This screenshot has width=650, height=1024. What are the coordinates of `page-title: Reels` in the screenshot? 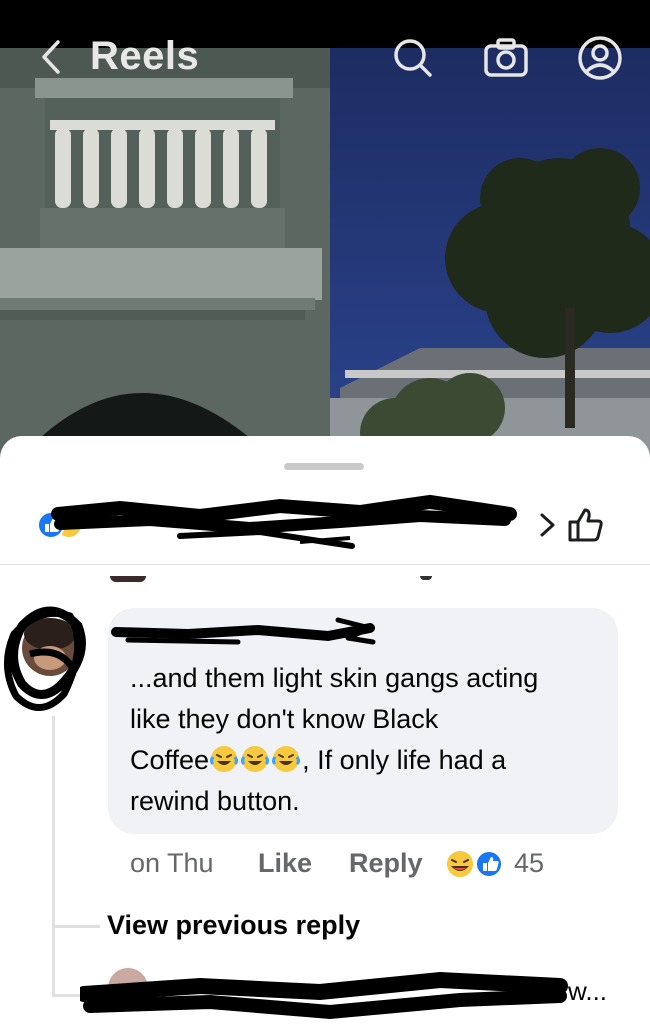 It's located at (145, 56).